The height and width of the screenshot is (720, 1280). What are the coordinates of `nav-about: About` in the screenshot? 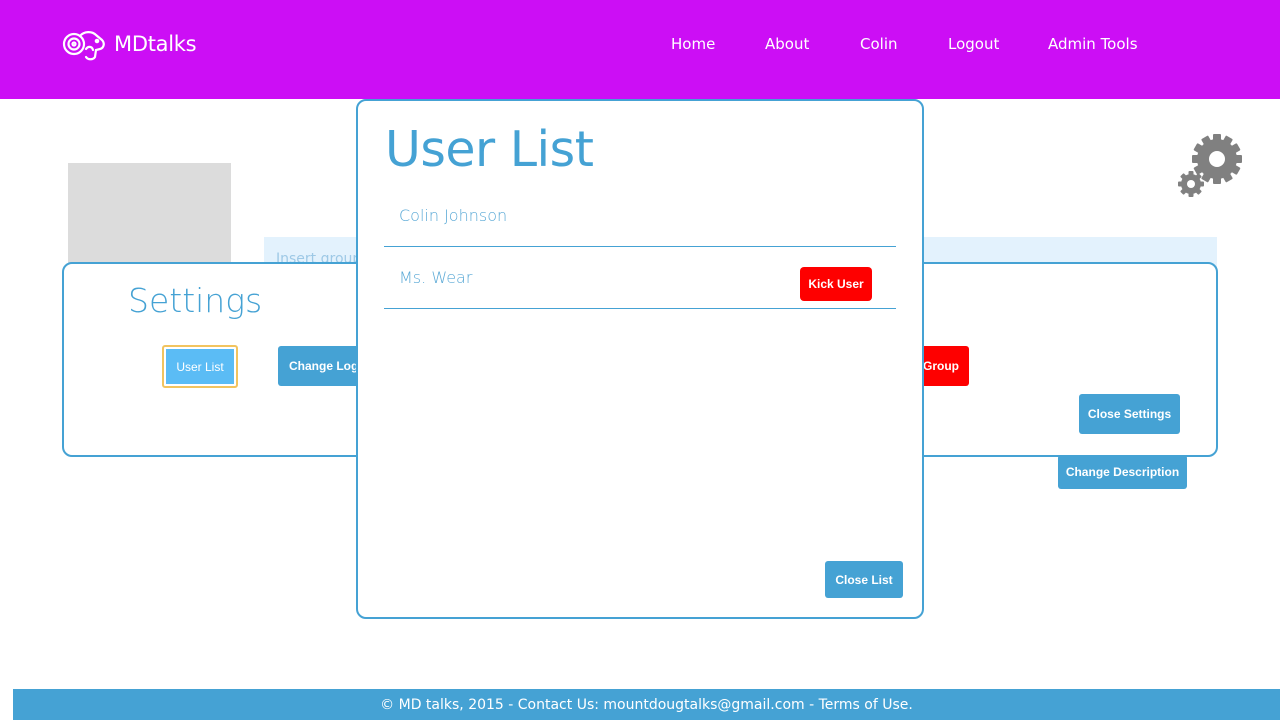 It's located at (787, 44).